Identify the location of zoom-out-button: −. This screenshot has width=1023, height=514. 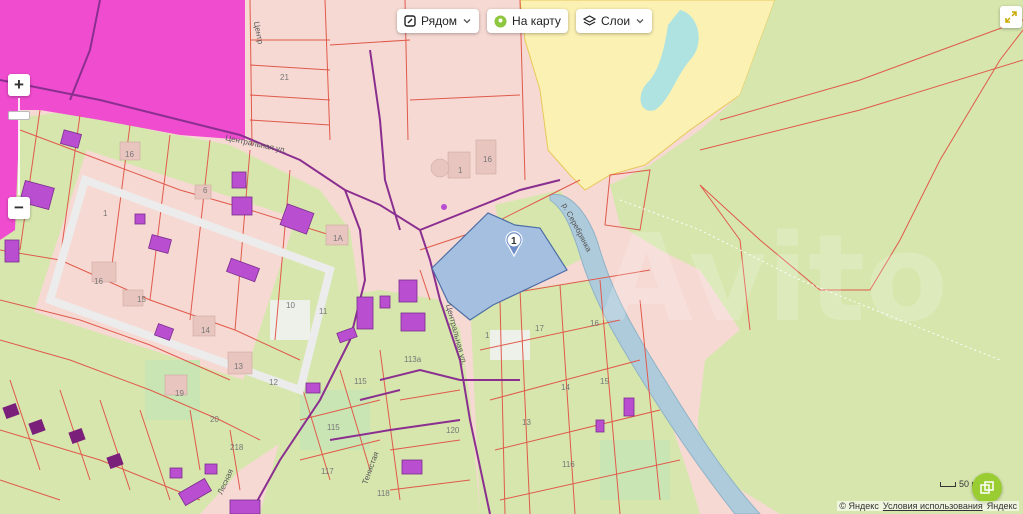
(19, 208).